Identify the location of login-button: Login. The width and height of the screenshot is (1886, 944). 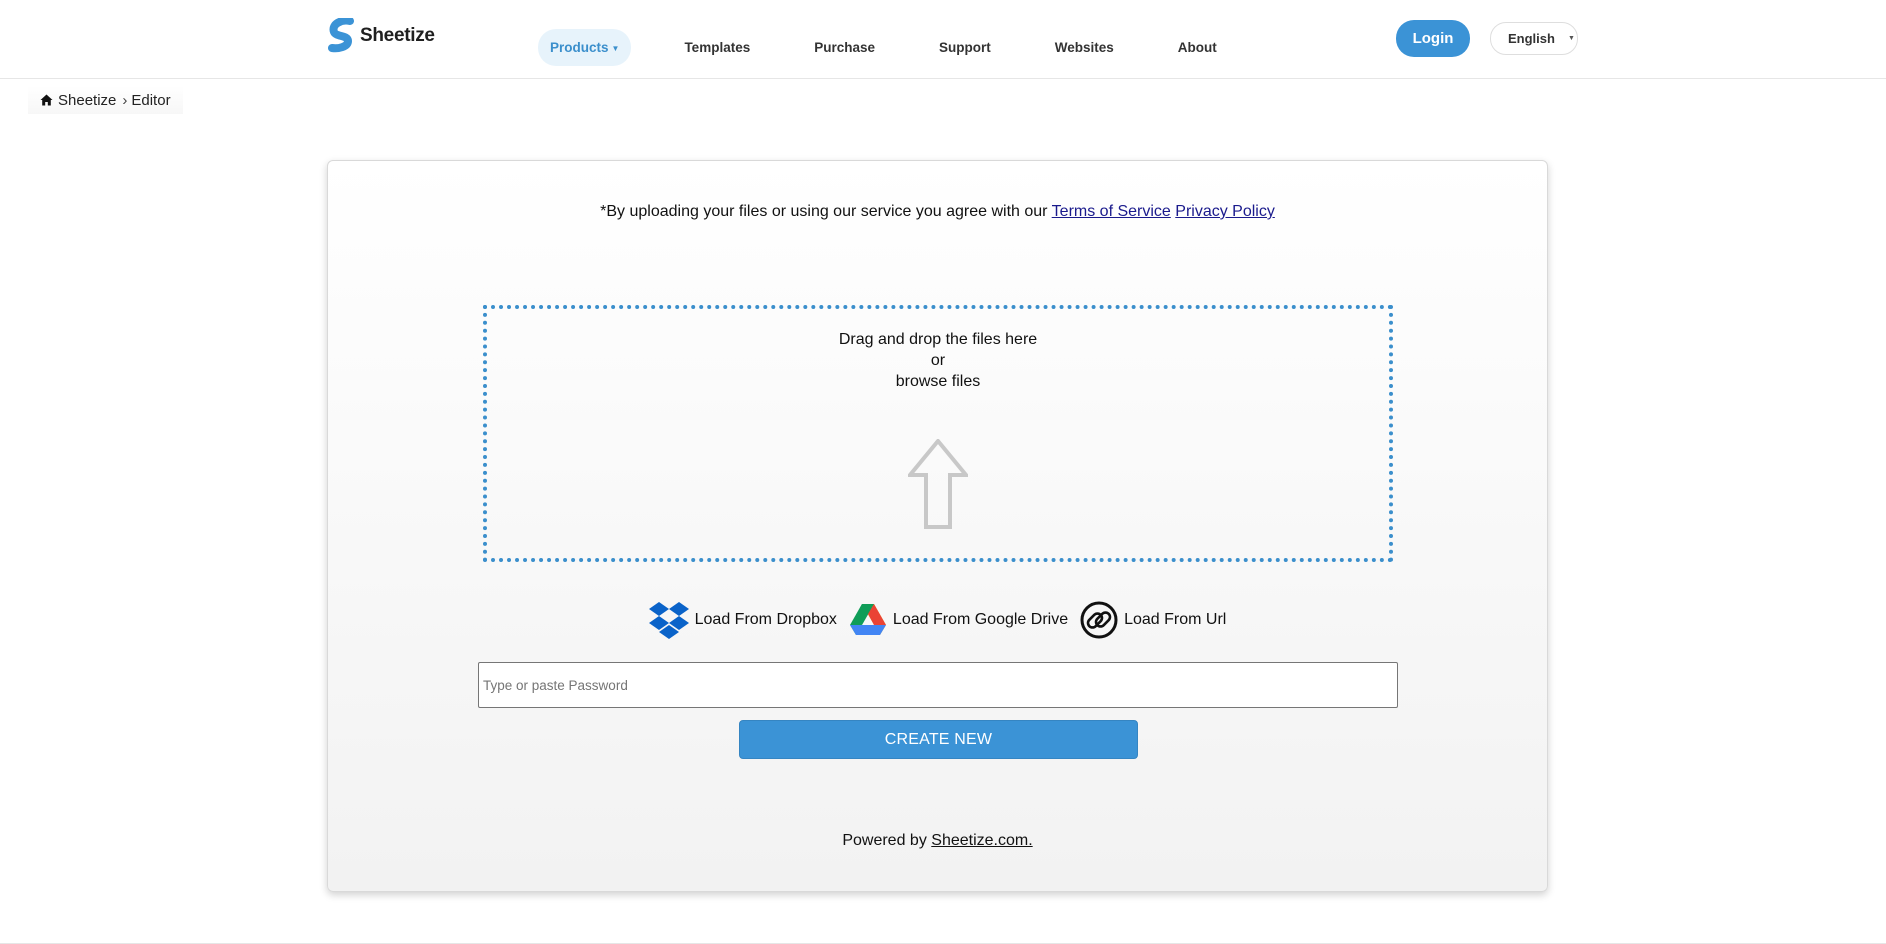
(1433, 38).